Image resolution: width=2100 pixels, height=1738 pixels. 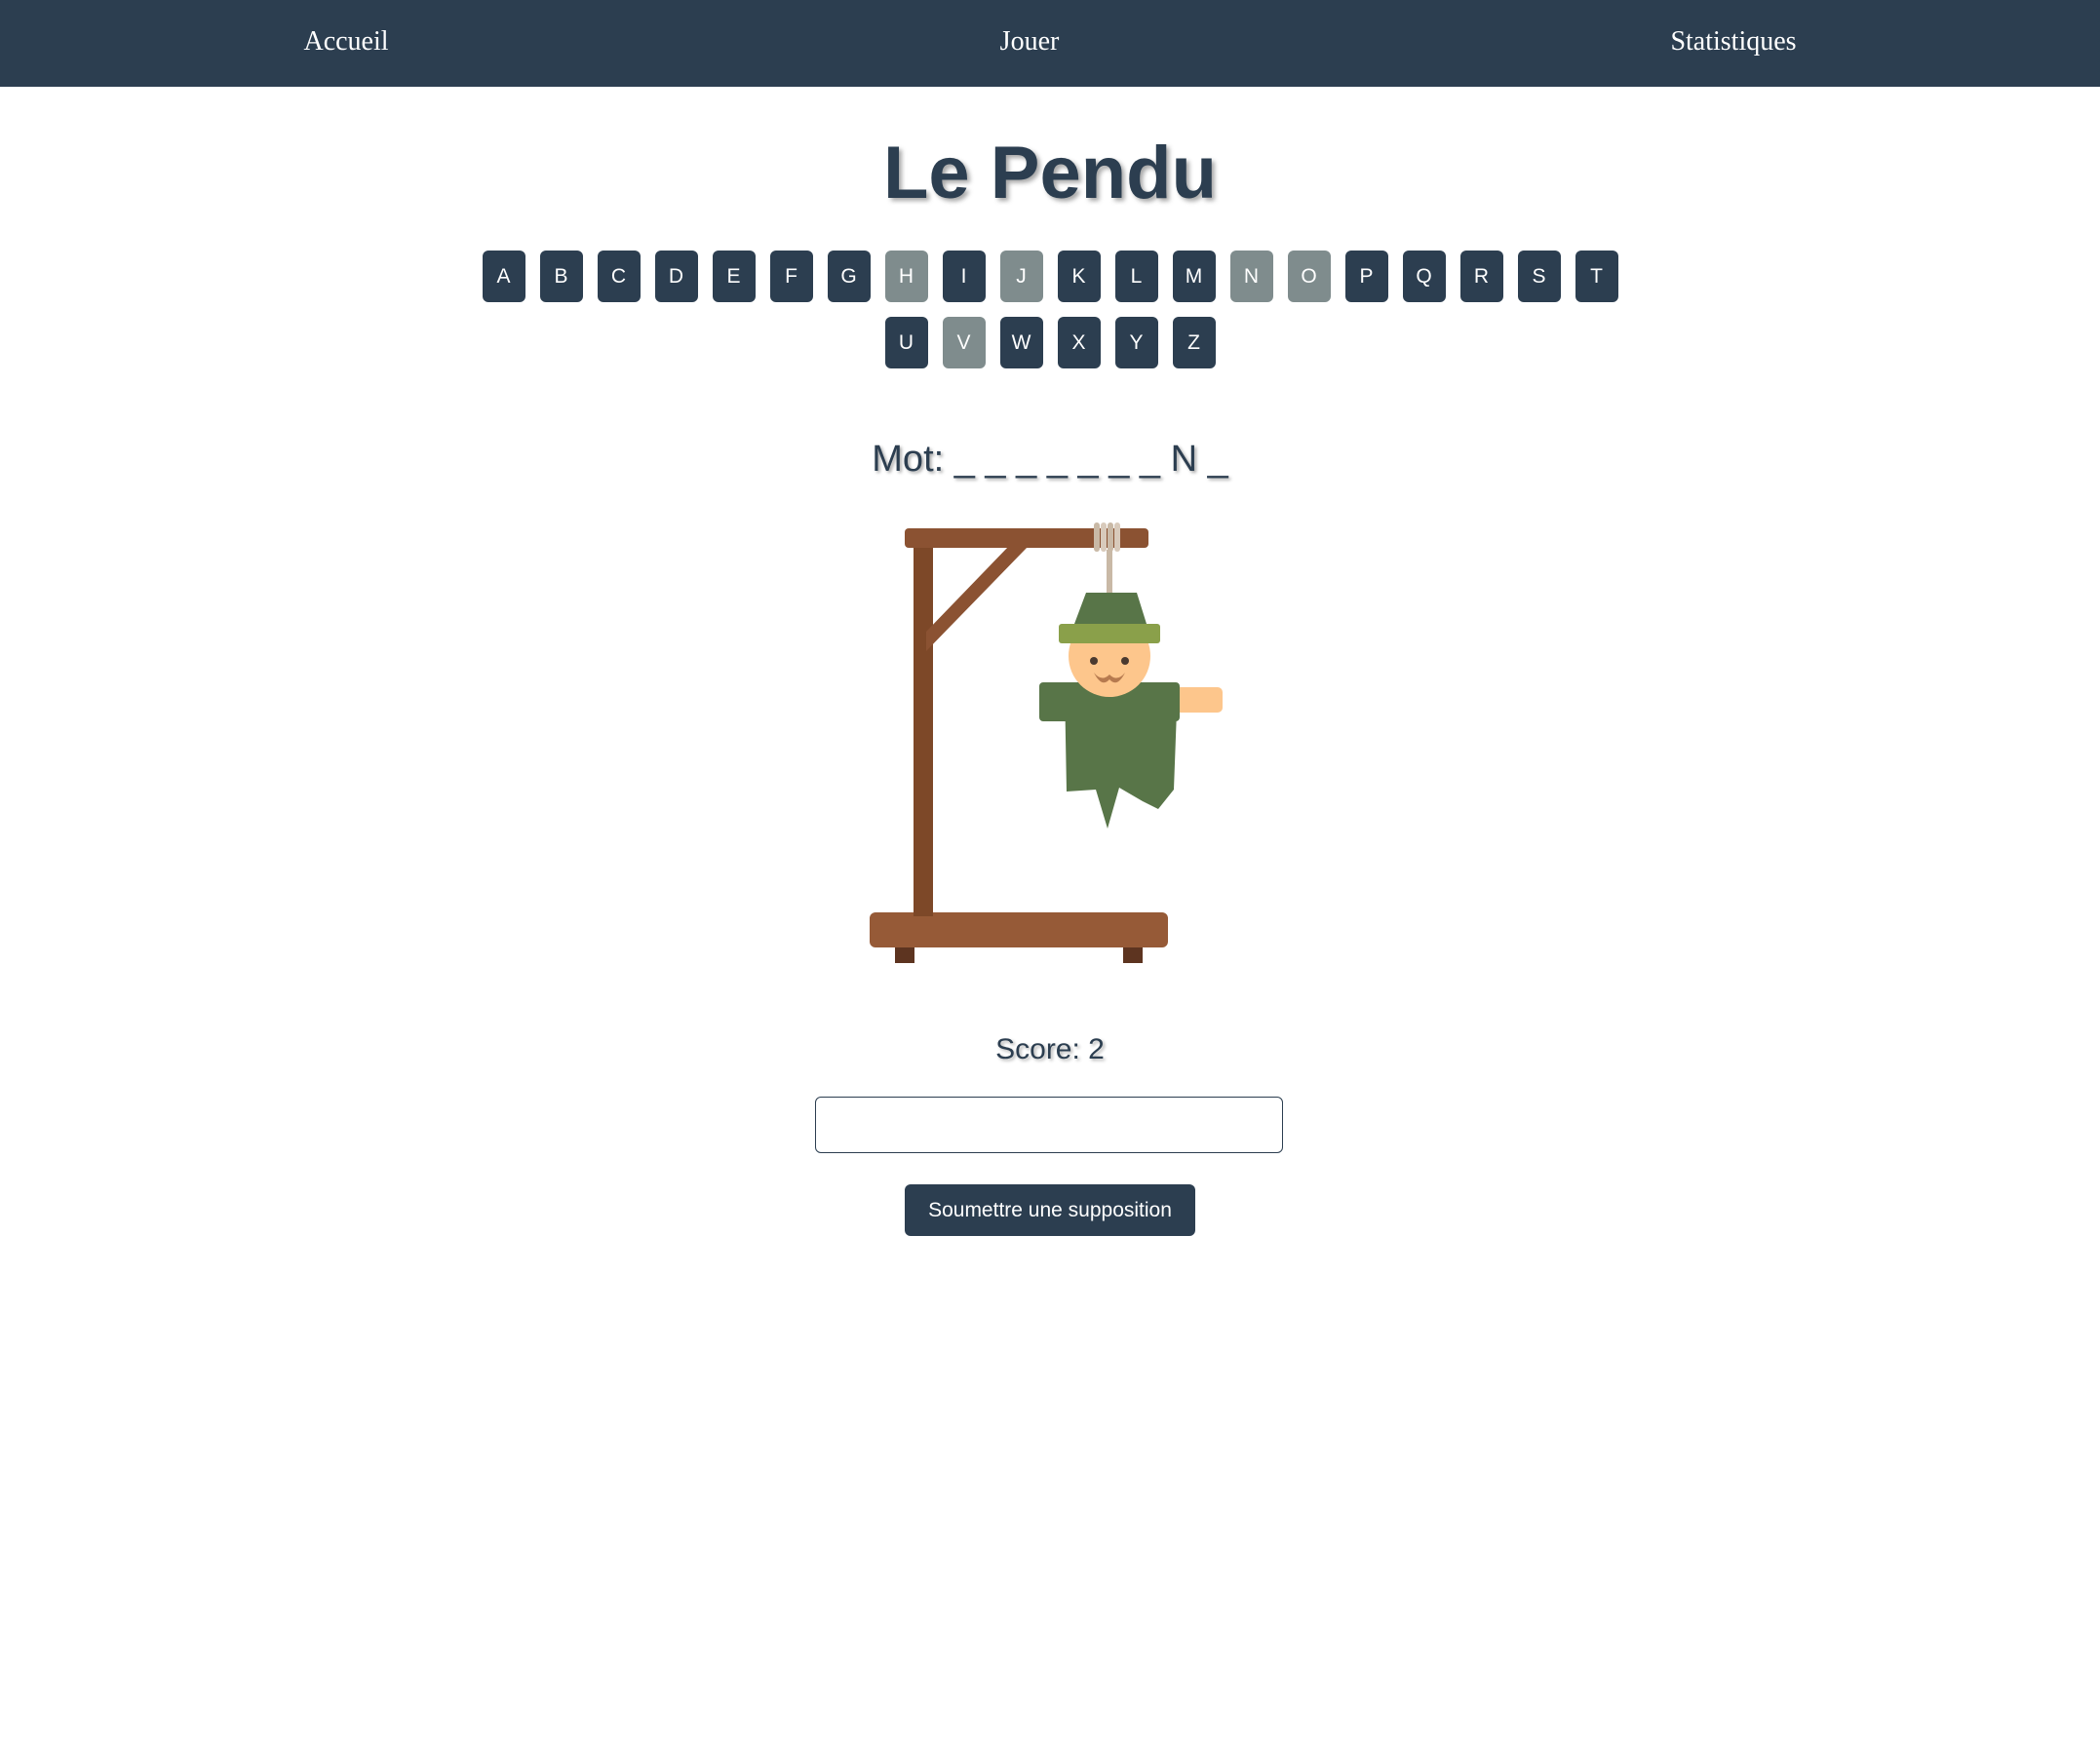 I want to click on letter-key-w: W, so click(x=1021, y=342).